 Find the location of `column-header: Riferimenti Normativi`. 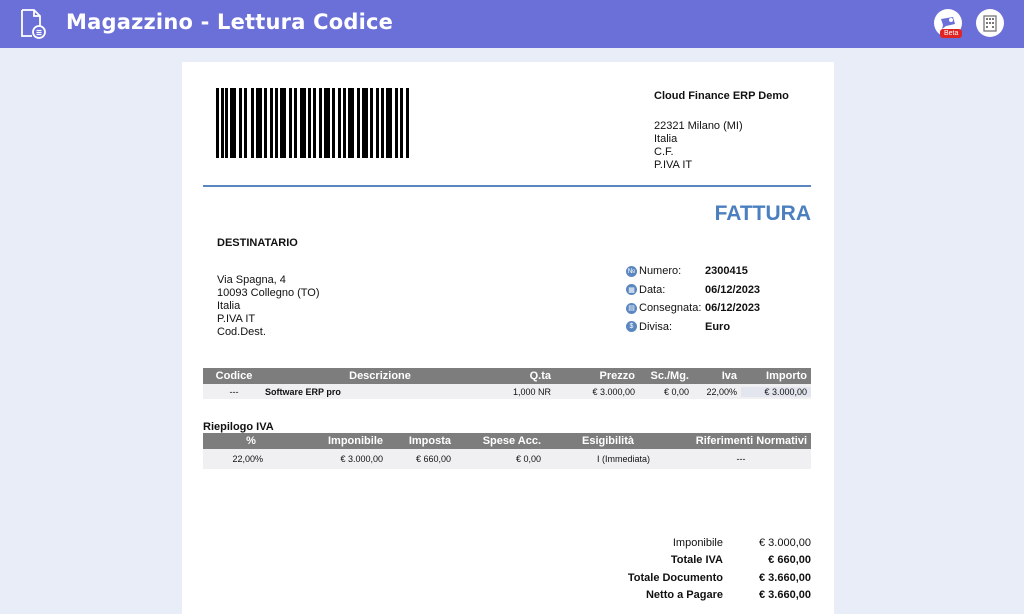

column-header: Riferimenti Normativi is located at coordinates (751, 441).